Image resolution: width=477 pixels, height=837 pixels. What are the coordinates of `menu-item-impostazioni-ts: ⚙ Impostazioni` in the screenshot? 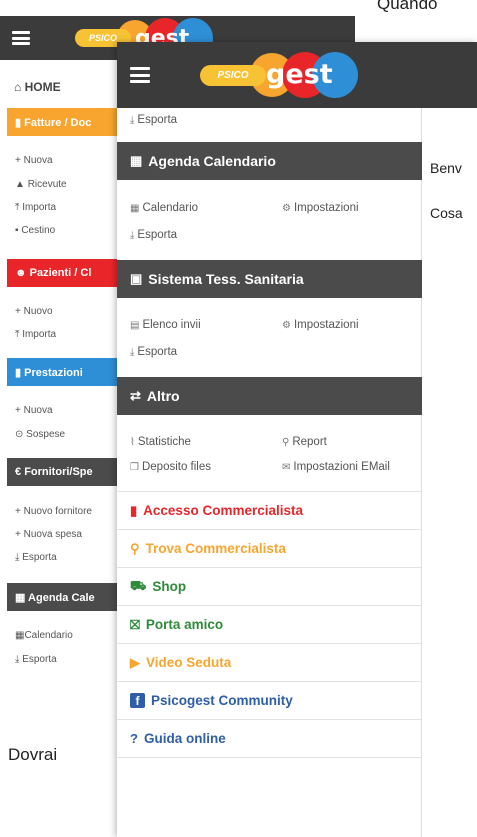 It's located at (320, 325).